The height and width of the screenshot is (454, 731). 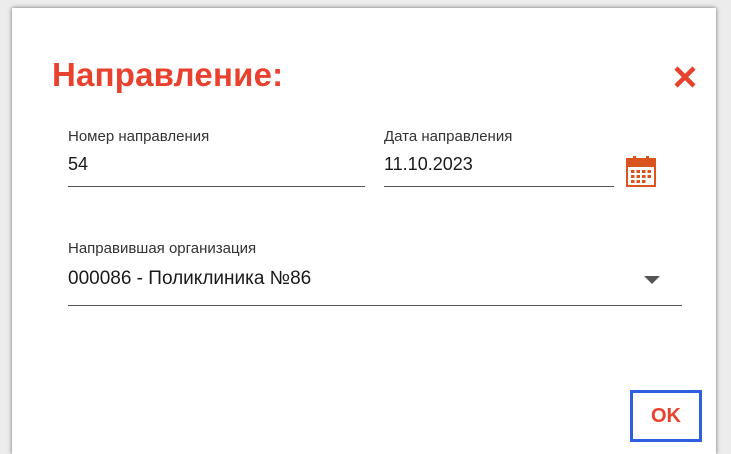 I want to click on referral-date-label: Дата направления, so click(x=448, y=136).